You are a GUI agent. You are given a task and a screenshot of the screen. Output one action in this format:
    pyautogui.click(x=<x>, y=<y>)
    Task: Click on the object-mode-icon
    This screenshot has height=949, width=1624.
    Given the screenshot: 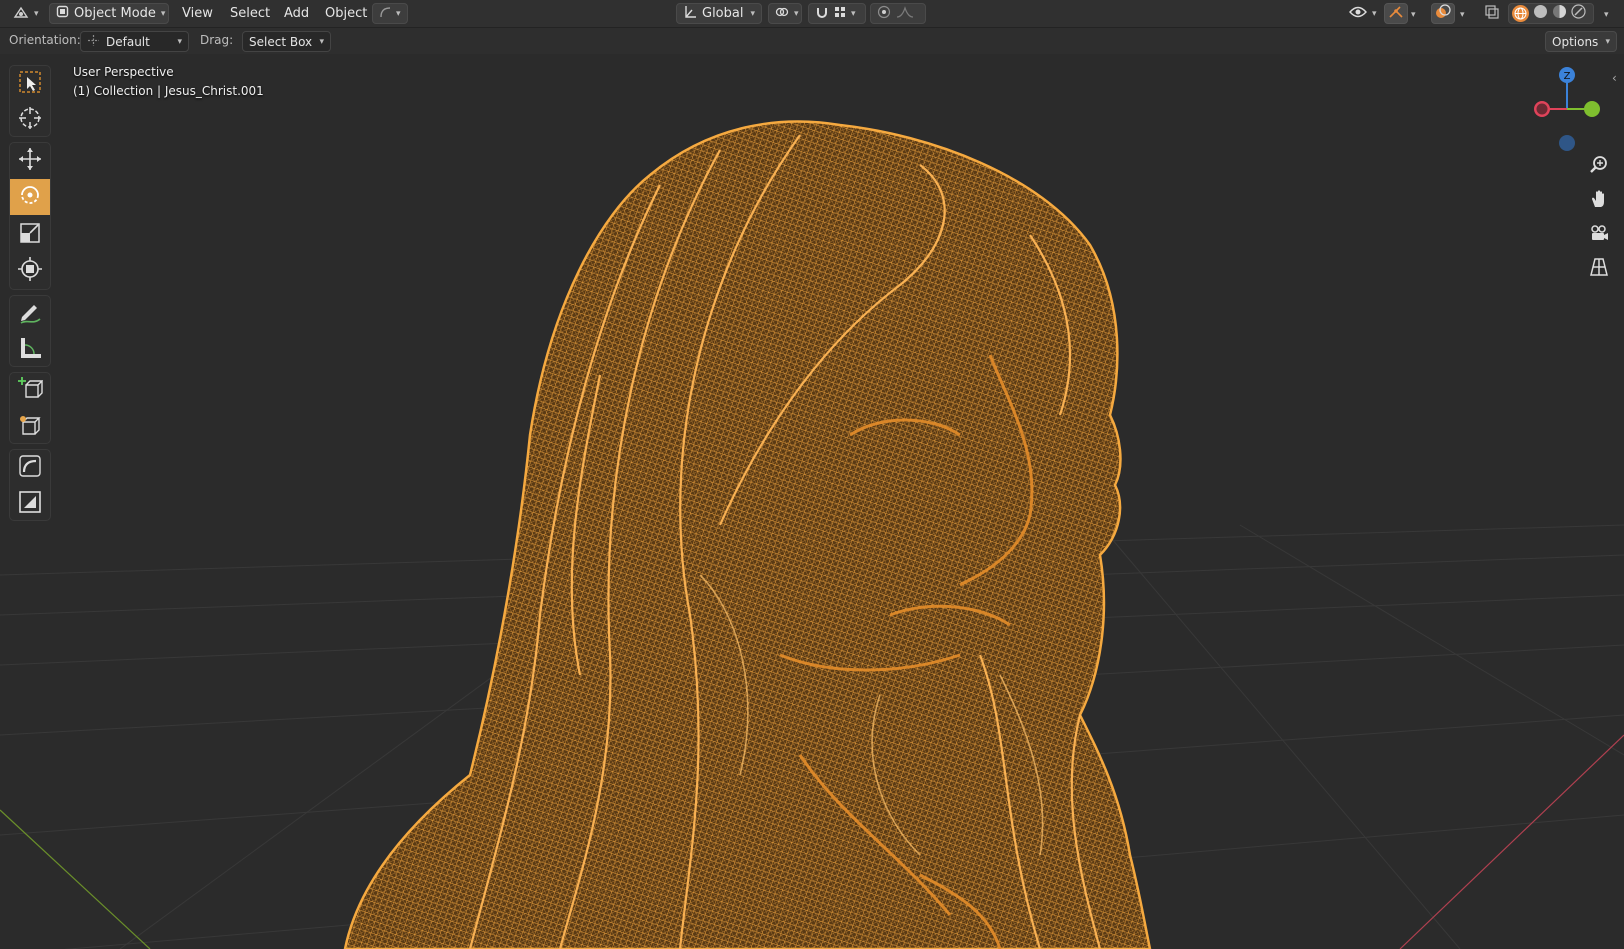 What is the action you would take?
    pyautogui.click(x=62, y=13)
    